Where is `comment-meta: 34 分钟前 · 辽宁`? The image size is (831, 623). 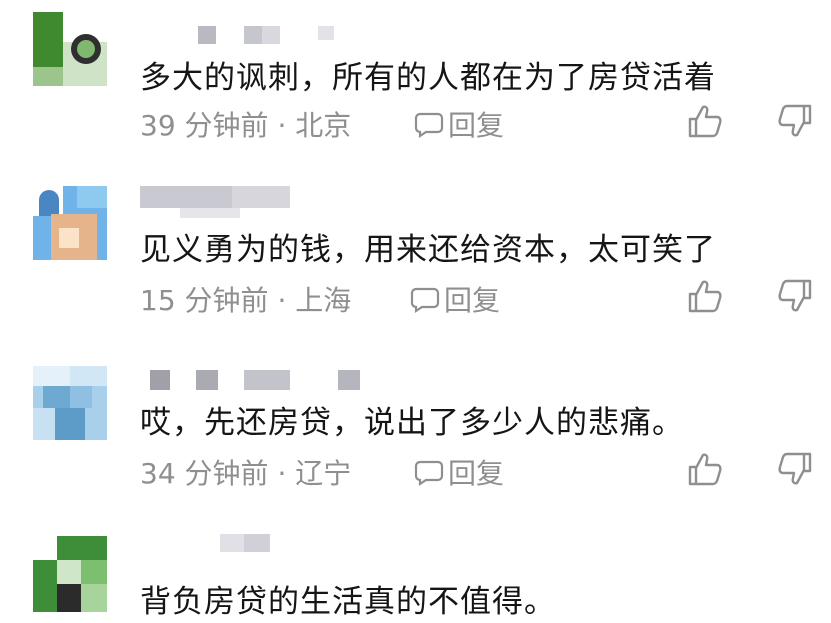 comment-meta: 34 分钟前 · 辽宁 is located at coordinates (245, 472).